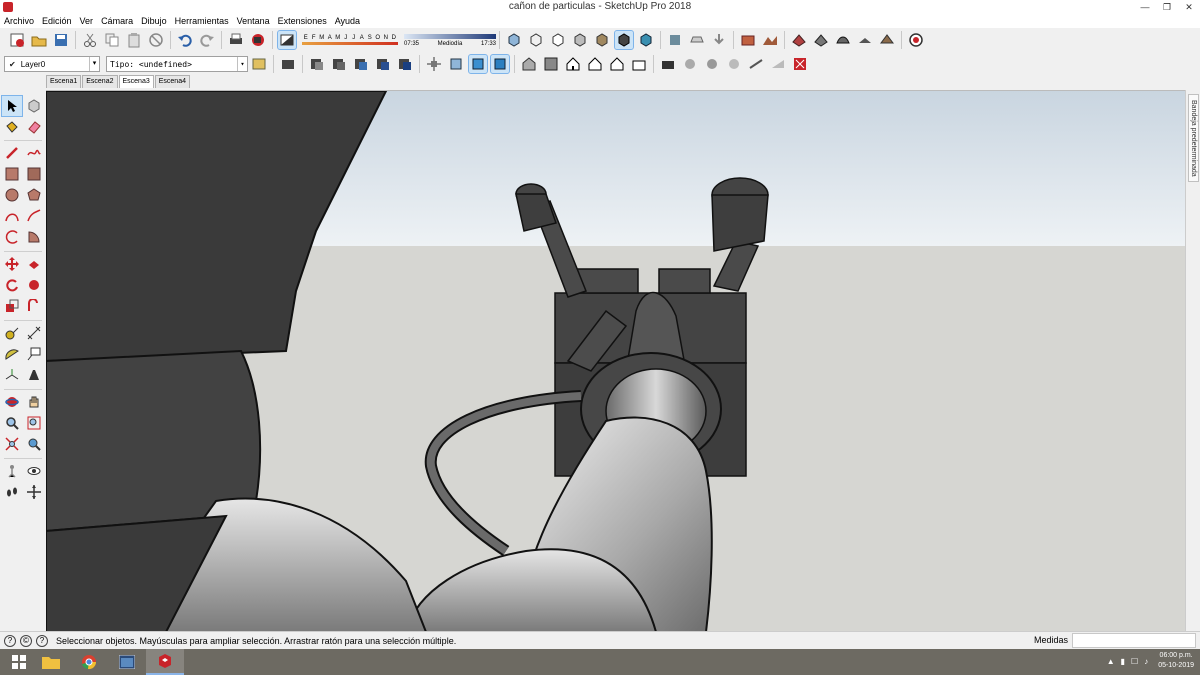 This screenshot has width=1200, height=675. What do you see at coordinates (12, 285) in the screenshot?
I see `rotate-icon` at bounding box center [12, 285].